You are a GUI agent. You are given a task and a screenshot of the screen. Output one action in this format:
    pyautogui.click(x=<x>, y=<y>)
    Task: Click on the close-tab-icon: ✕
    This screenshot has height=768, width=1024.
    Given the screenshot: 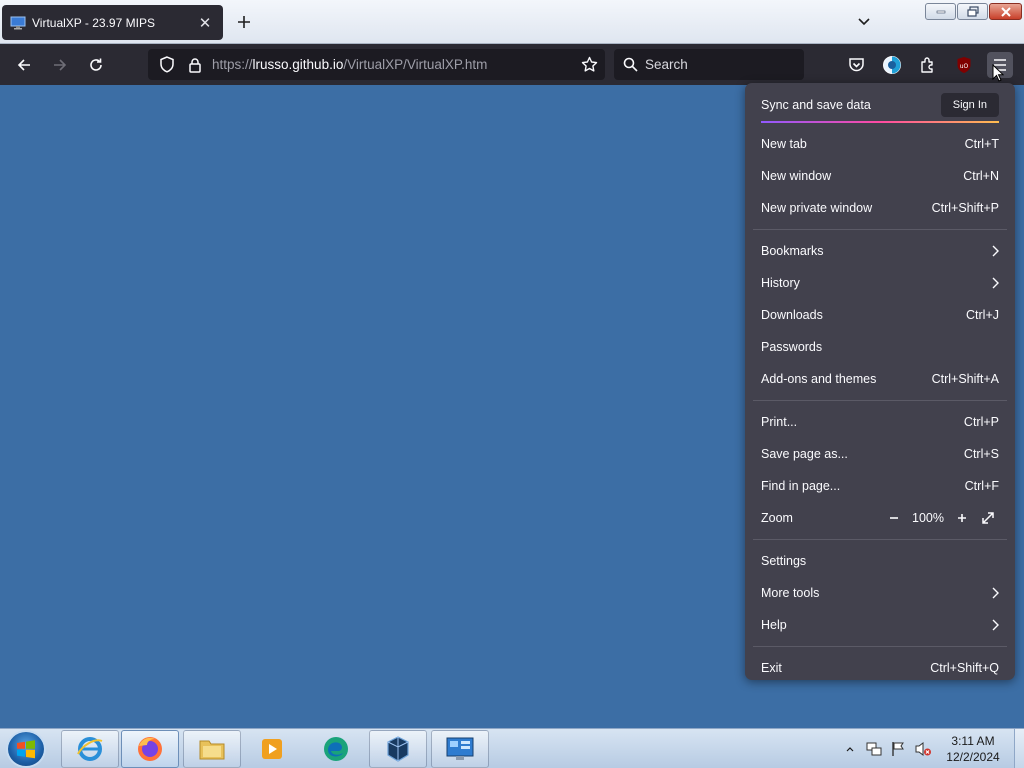 What is the action you would take?
    pyautogui.click(x=205, y=23)
    